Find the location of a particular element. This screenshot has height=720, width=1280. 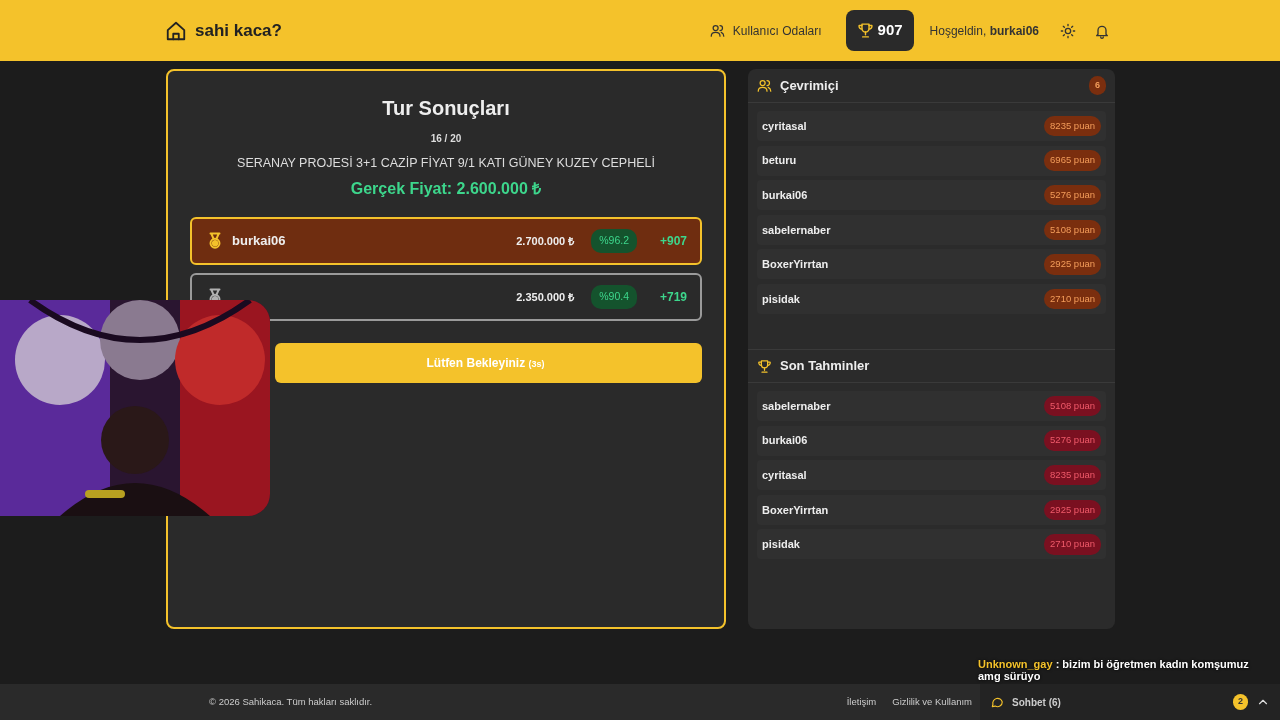

real-price: Gerçek Fiyat: 2.600.000 ₺ is located at coordinates (446, 188).